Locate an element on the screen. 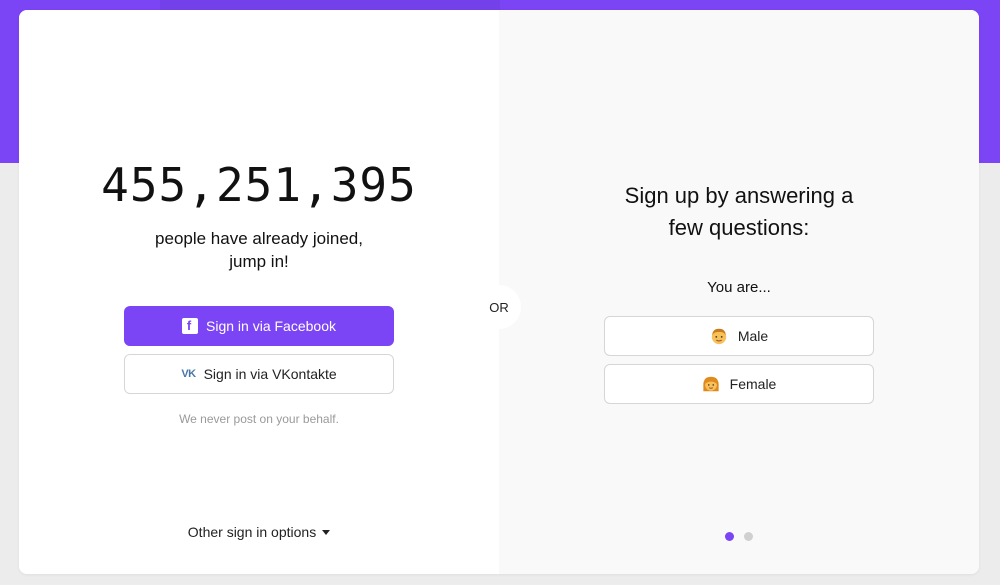 The width and height of the screenshot is (1000, 585). woman-emoji-icon is located at coordinates (710, 384).